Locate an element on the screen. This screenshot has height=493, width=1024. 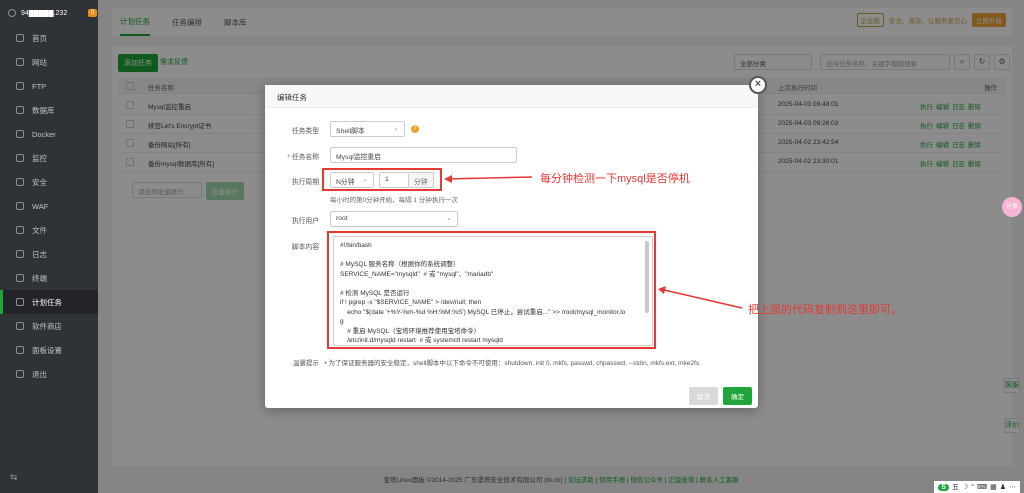
arrow-2-head is located at coordinates (662, 290).